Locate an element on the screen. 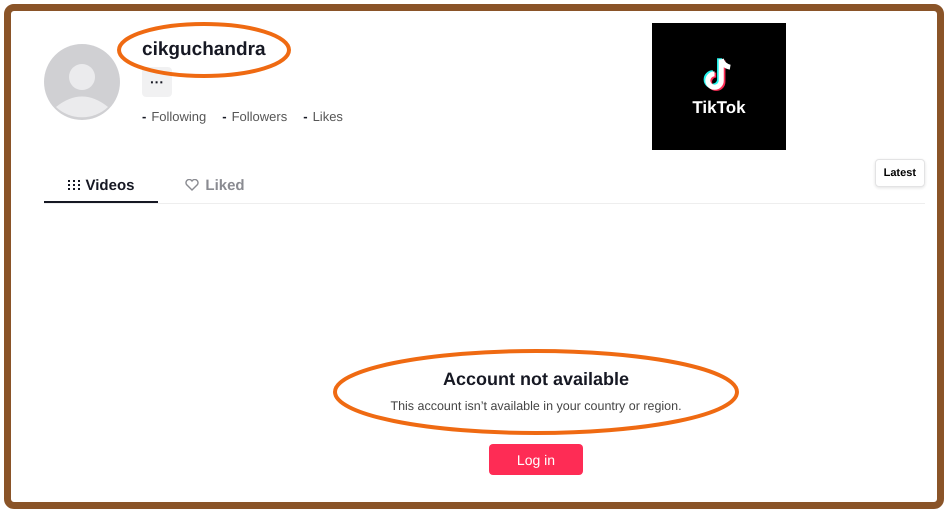  login-button: Log in is located at coordinates (536, 459).